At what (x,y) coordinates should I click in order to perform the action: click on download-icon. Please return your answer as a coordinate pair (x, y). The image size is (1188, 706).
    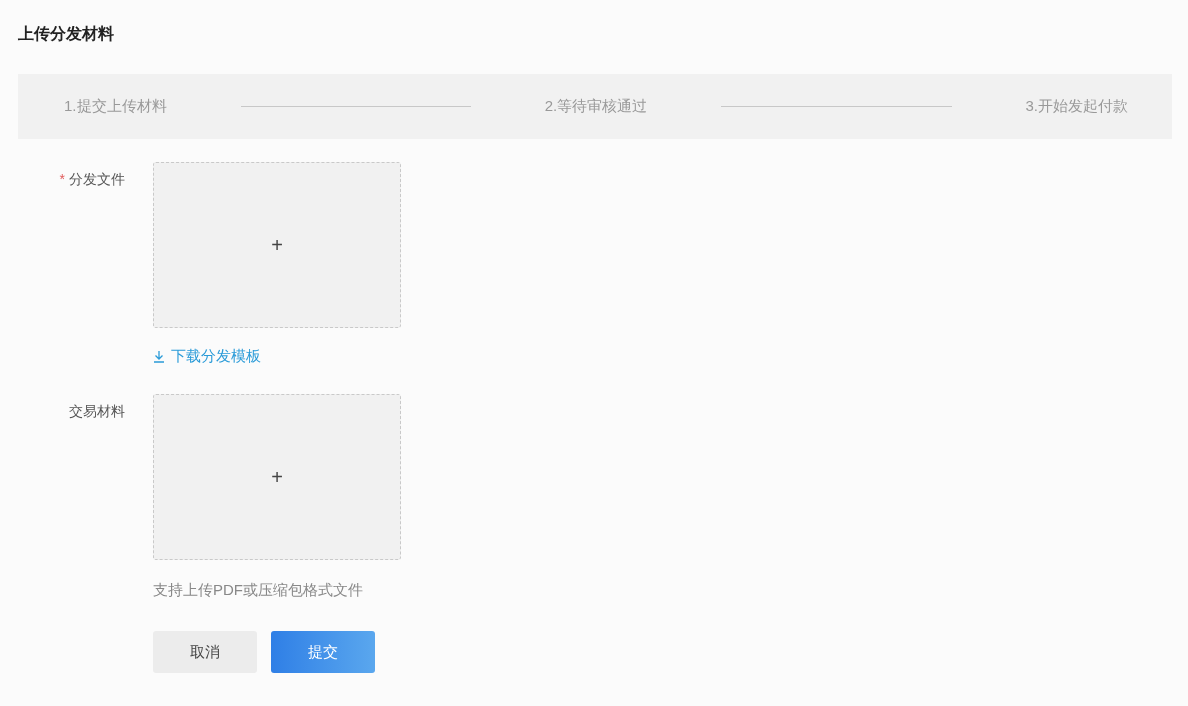
    Looking at the image, I should click on (159, 356).